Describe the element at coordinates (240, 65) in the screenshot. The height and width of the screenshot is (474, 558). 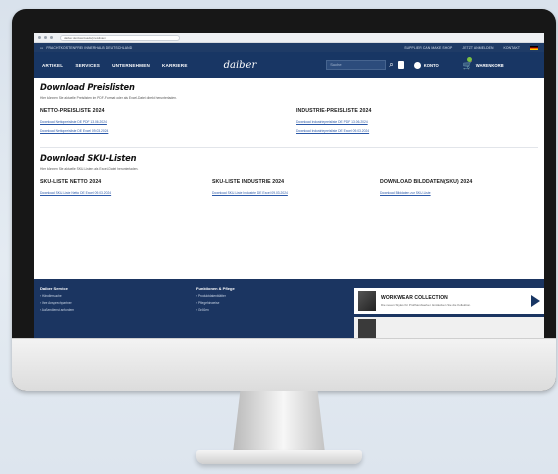
I see `daiber-logo: daiber` at that location.